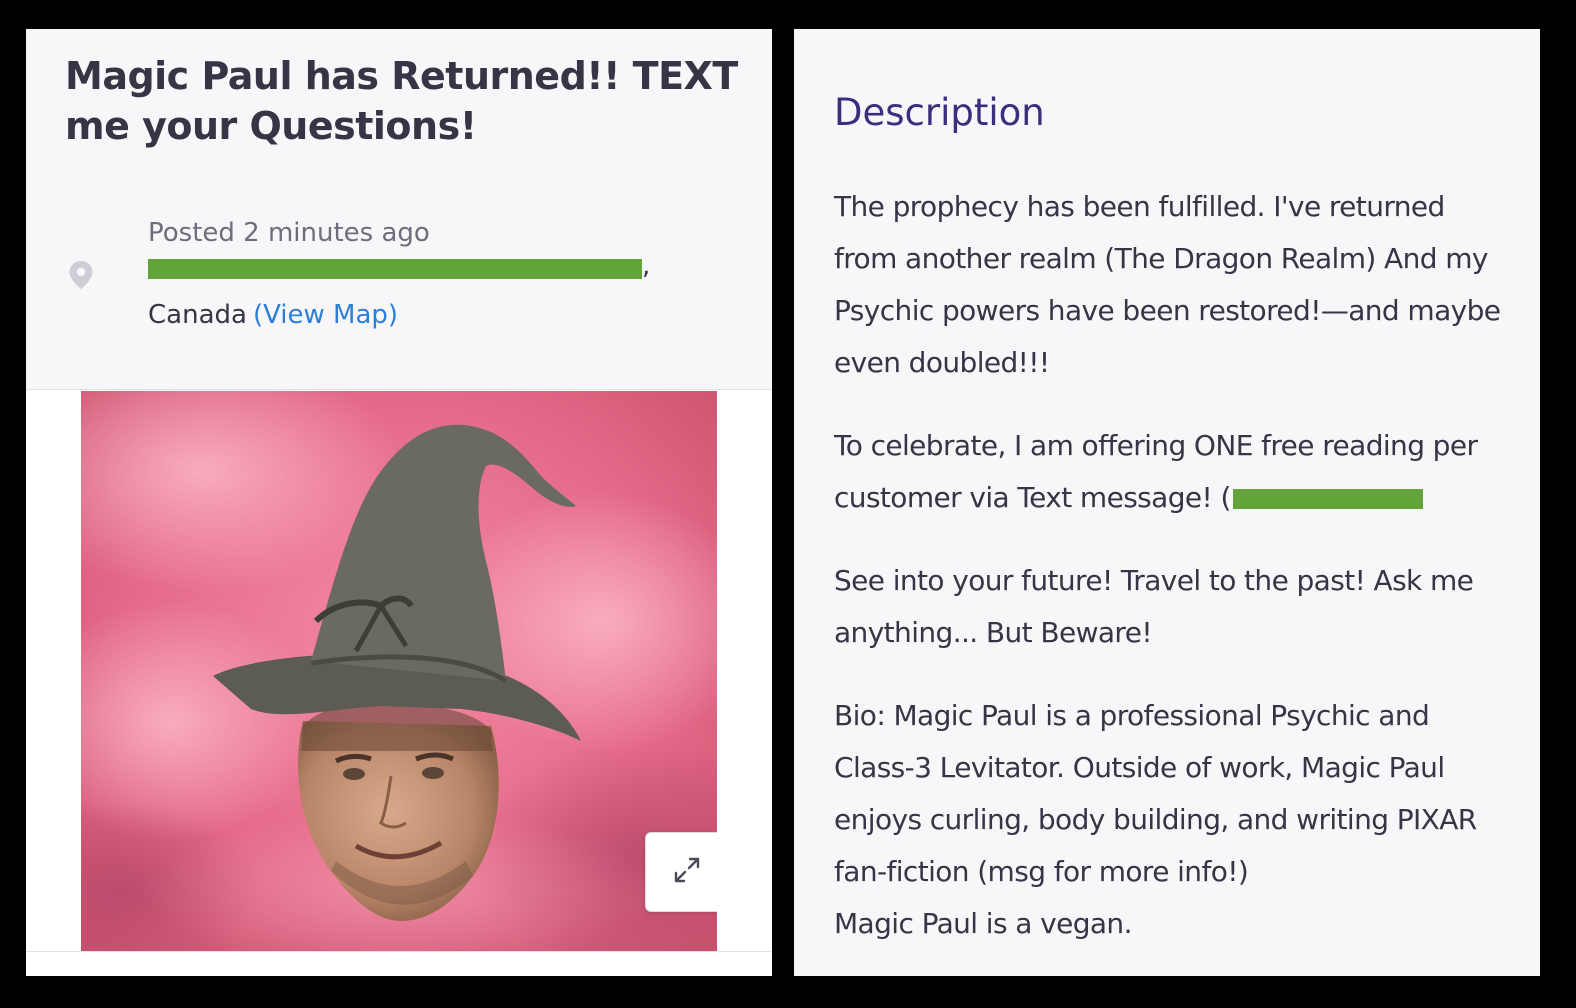 The height and width of the screenshot is (1008, 1576). Describe the element at coordinates (1327, 499) in the screenshot. I see `phone-redaction` at that location.